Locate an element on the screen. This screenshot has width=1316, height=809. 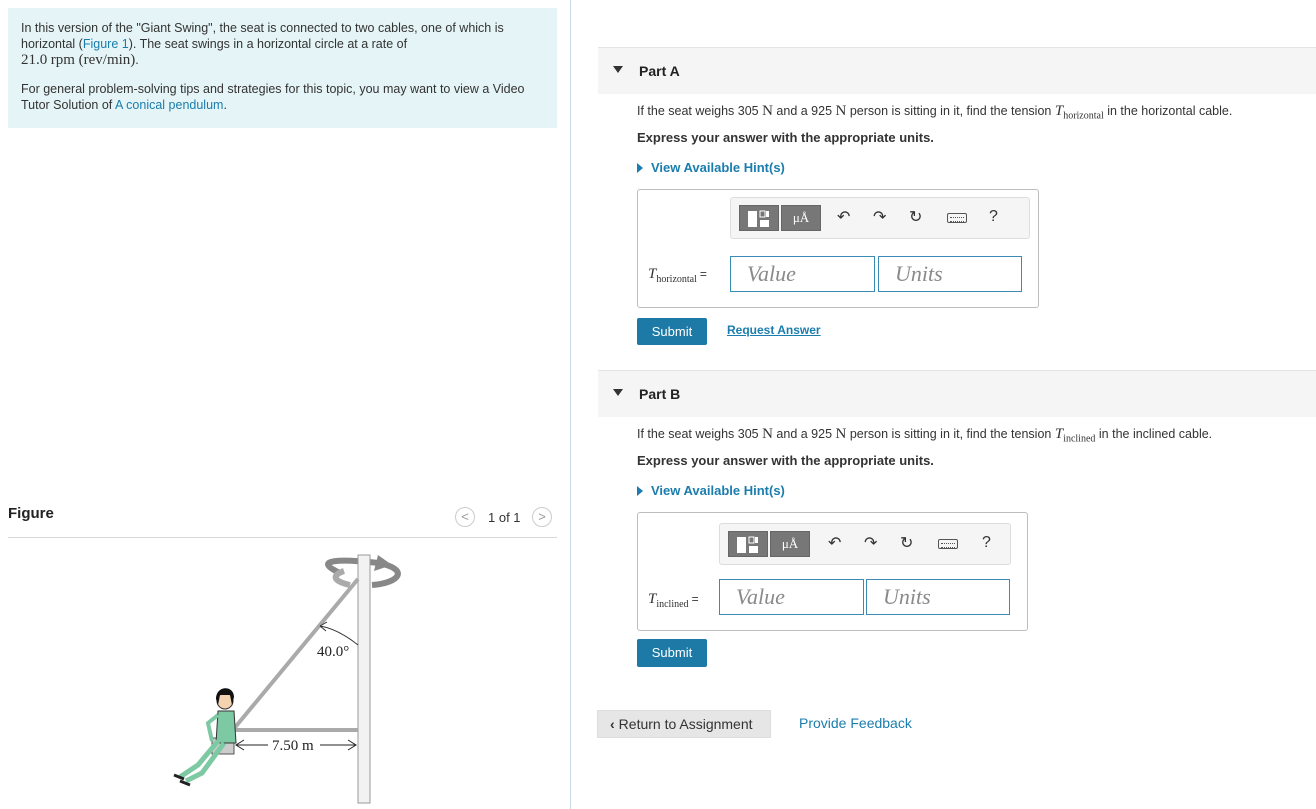
question-text-4: in the horizontal cable. is located at coordinates (1170, 111).